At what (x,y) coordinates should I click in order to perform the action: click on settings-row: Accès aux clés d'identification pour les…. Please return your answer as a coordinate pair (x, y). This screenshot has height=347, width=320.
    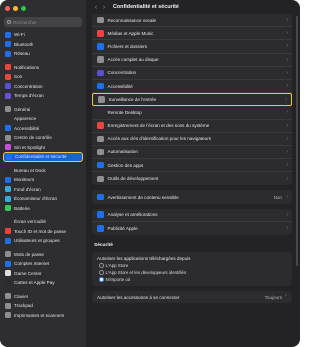
    Looking at the image, I should click on (192, 139).